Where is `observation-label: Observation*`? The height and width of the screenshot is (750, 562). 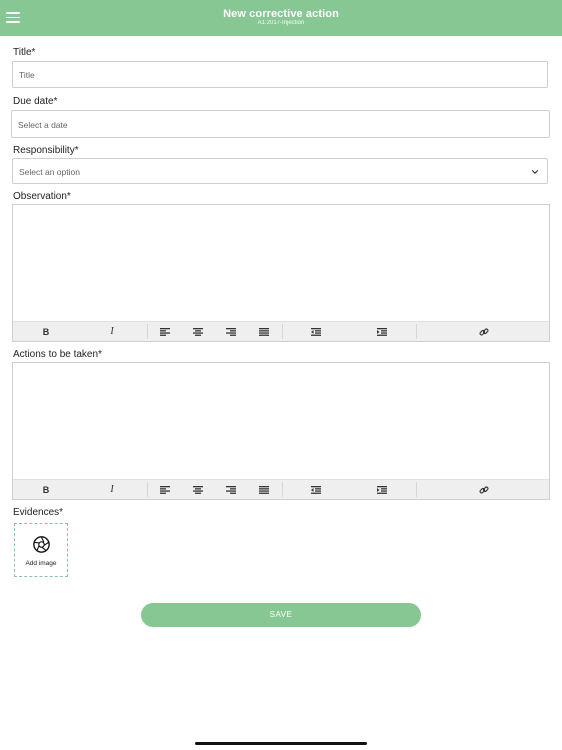 observation-label: Observation* is located at coordinates (42, 196).